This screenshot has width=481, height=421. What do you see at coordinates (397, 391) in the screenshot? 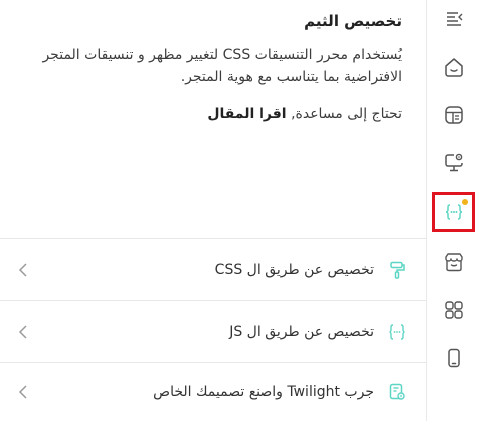
I see `design-file-icon` at bounding box center [397, 391].